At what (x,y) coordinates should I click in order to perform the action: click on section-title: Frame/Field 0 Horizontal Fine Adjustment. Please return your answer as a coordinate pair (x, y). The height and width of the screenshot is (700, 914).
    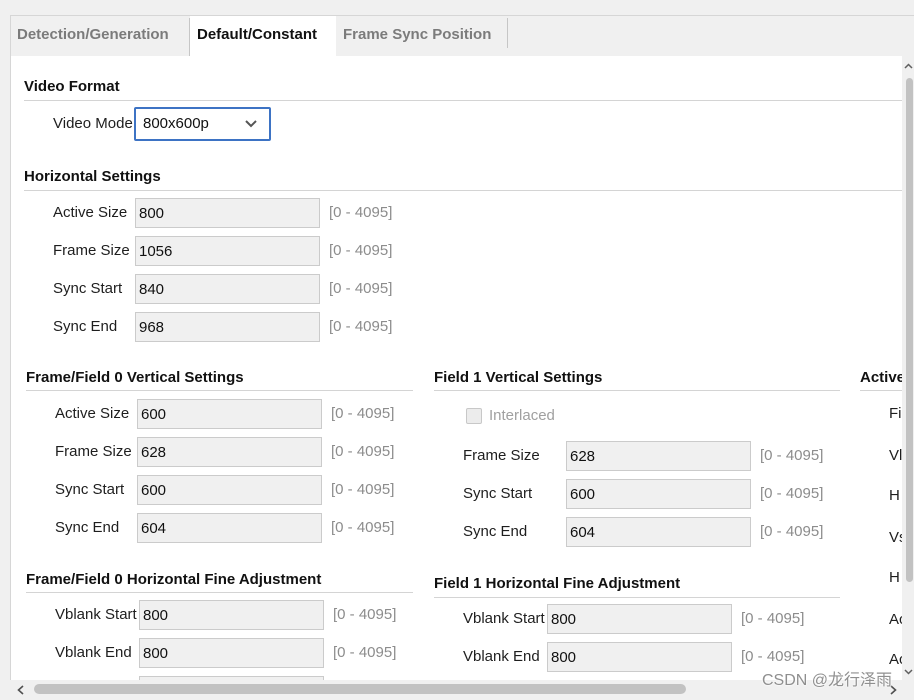
    Looking at the image, I should click on (174, 579).